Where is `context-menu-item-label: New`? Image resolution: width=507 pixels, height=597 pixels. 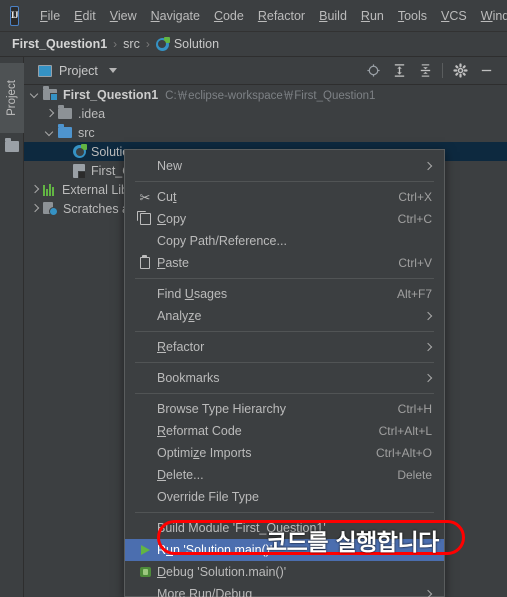
context-menu-item-label: New is located at coordinates (170, 166).